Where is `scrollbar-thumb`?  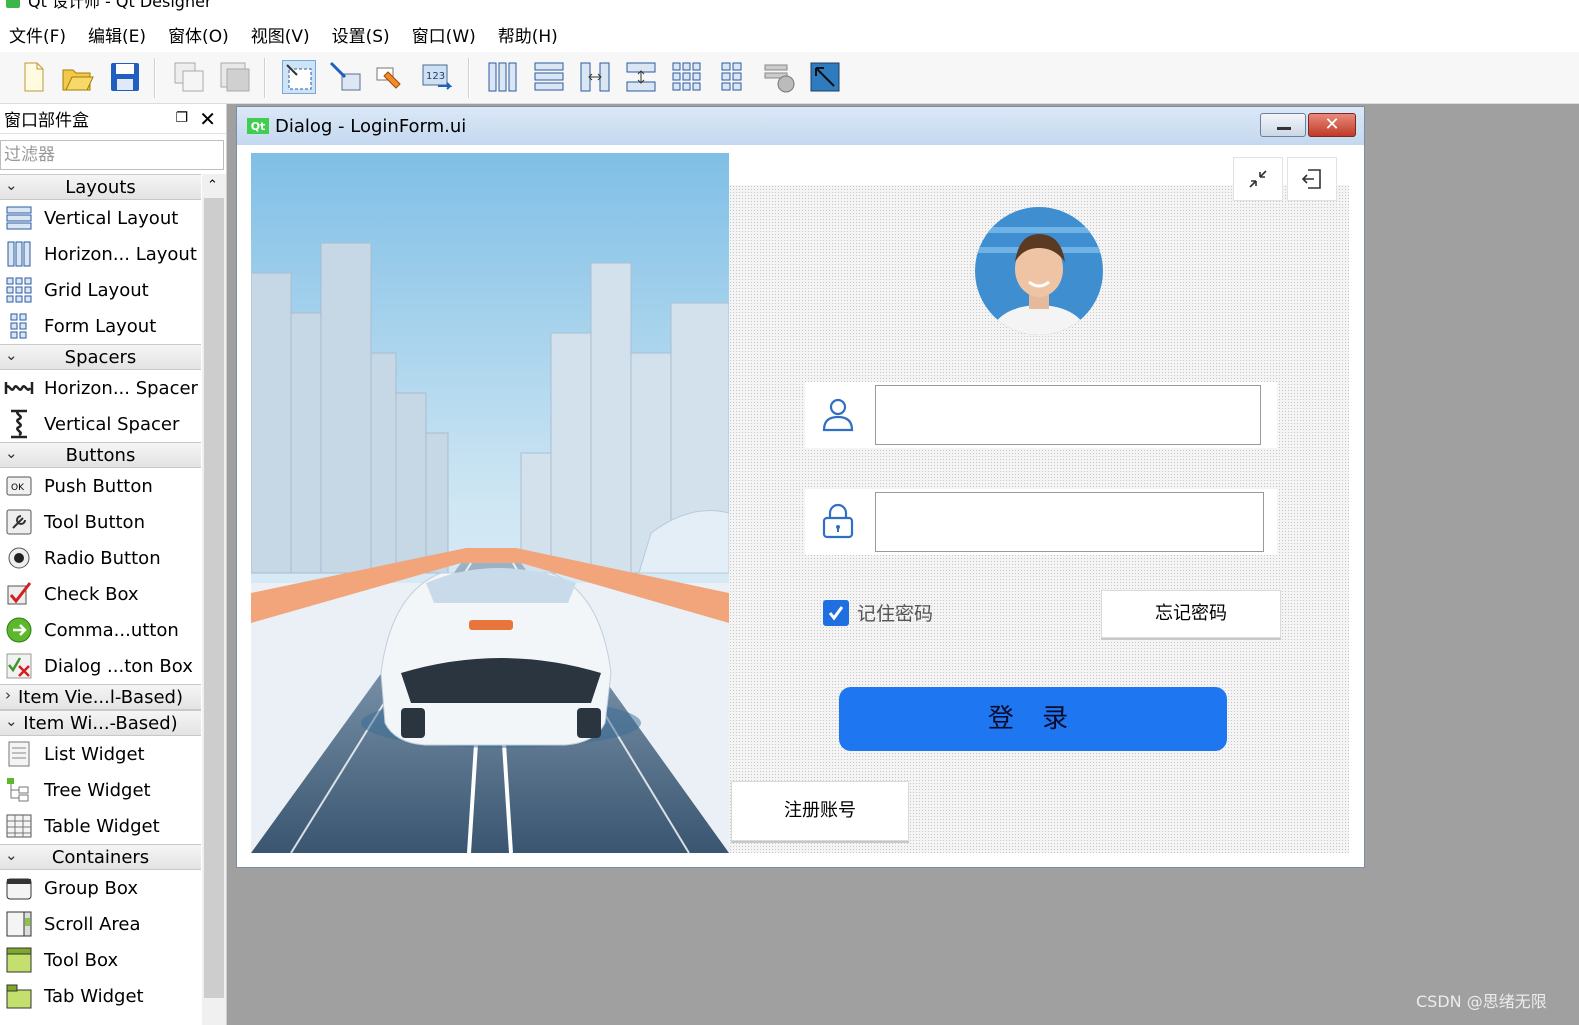 scrollbar-thumb is located at coordinates (214, 598).